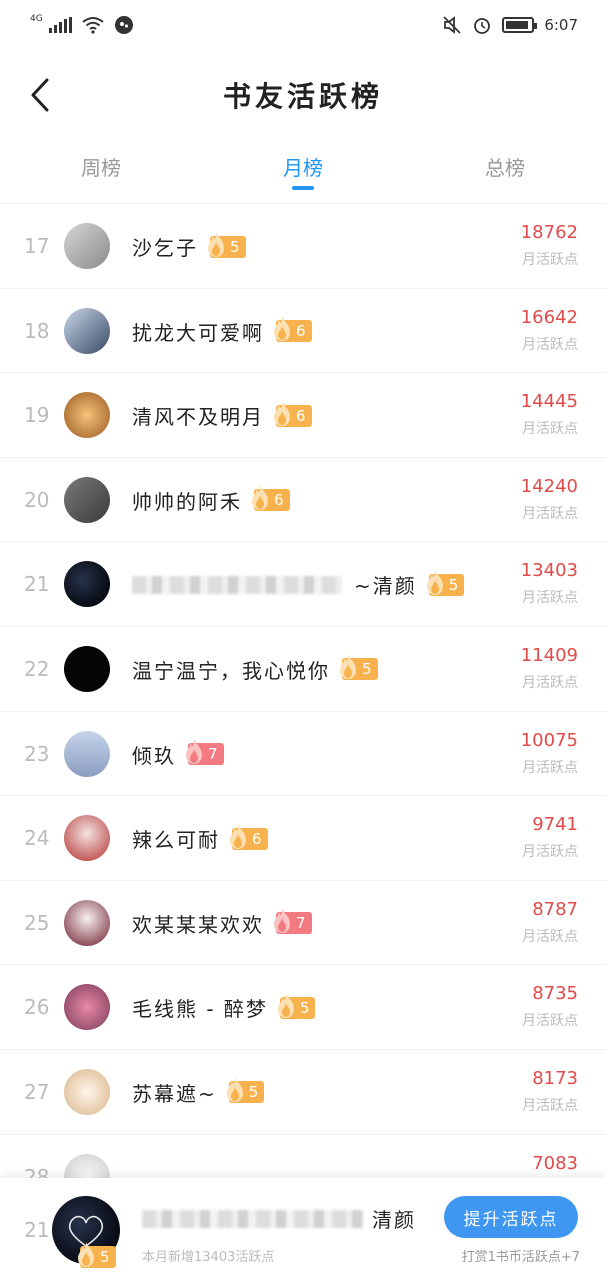  Describe the element at coordinates (303, 1091) in the screenshot. I see `list-item: 27 苏幕遮~ 5 8173 月活跃点` at that location.